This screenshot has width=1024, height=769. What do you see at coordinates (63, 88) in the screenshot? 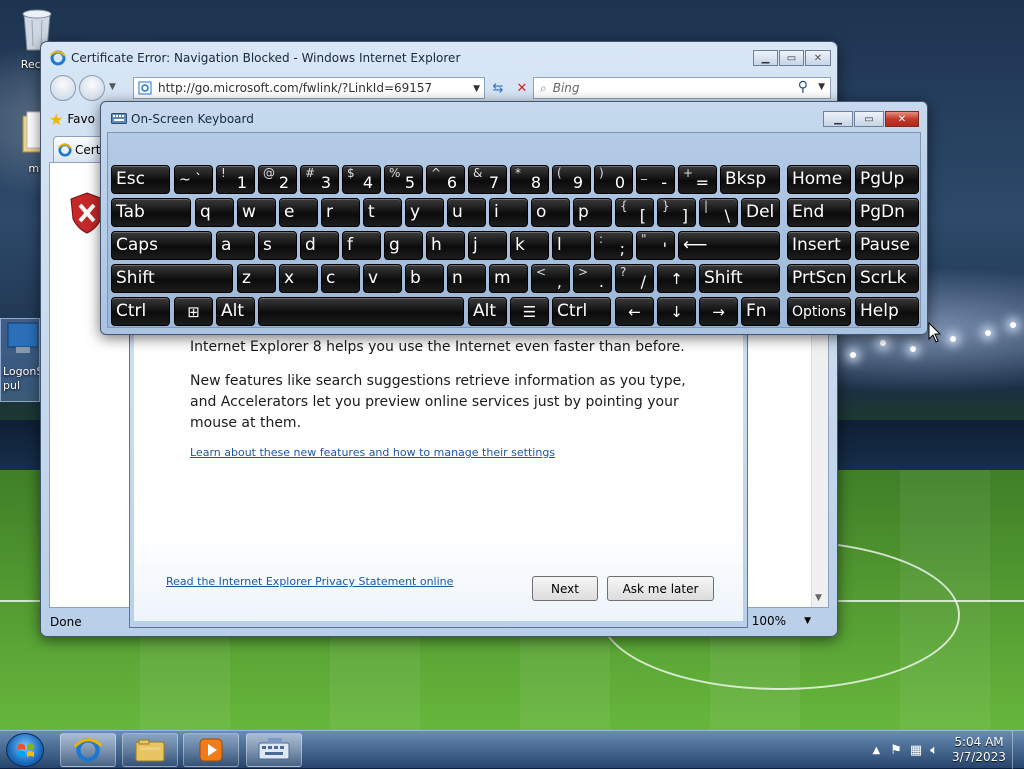
I see `back-button` at bounding box center [63, 88].